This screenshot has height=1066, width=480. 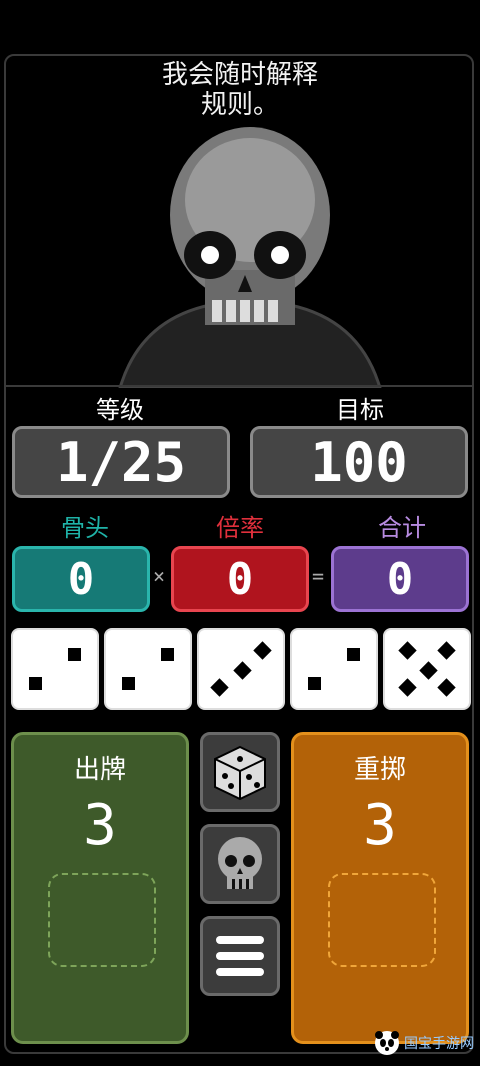 I want to click on dialog-line-2: 规则。, so click(x=239, y=105).